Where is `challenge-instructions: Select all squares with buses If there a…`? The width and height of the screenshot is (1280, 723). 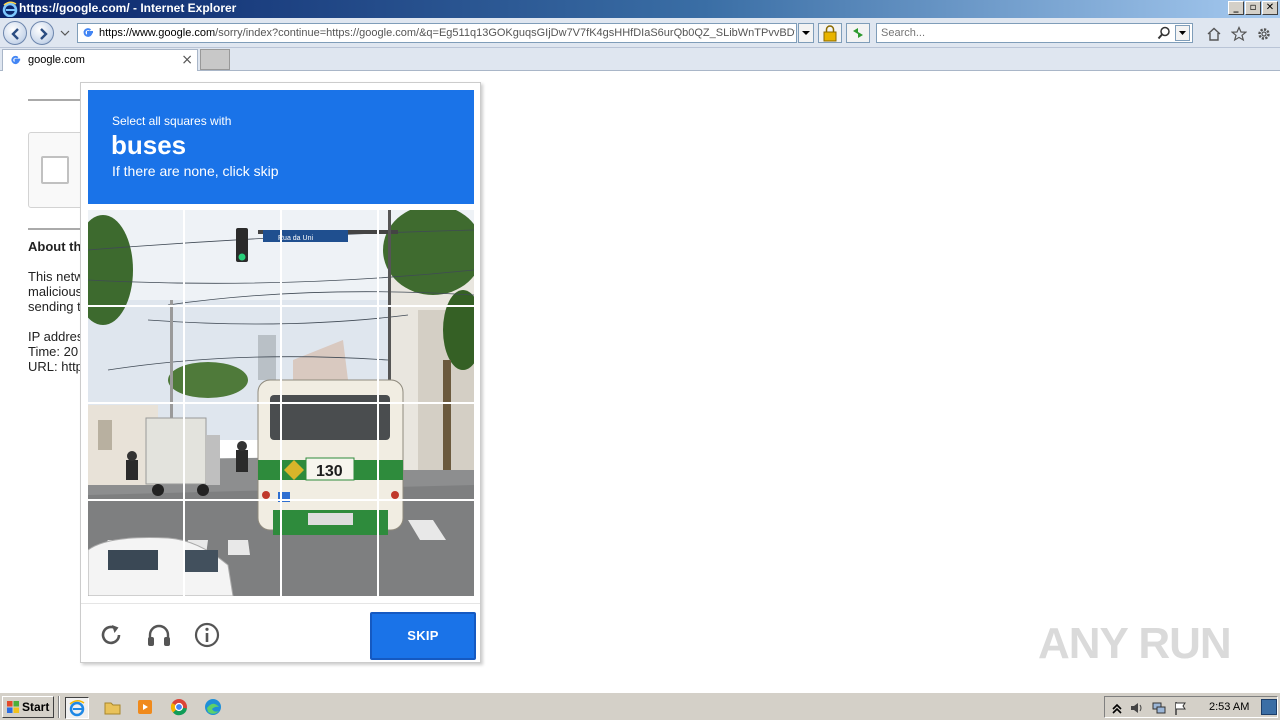 challenge-instructions: Select all squares with buses If there a… is located at coordinates (281, 147).